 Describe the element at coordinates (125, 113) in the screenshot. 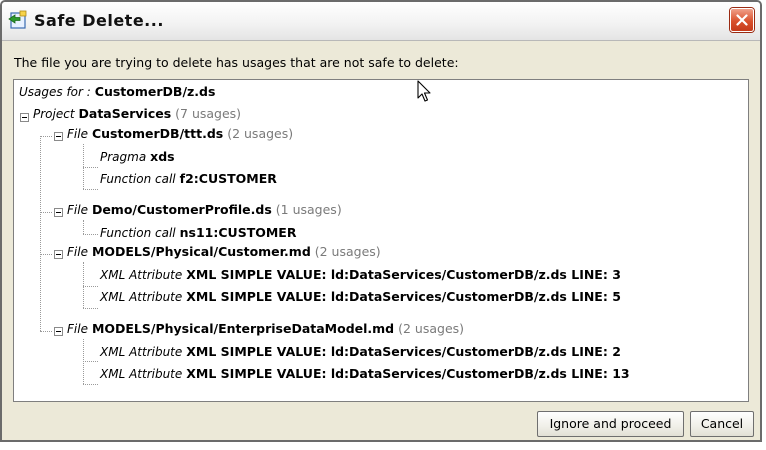

I see `node-name: DataServices` at that location.